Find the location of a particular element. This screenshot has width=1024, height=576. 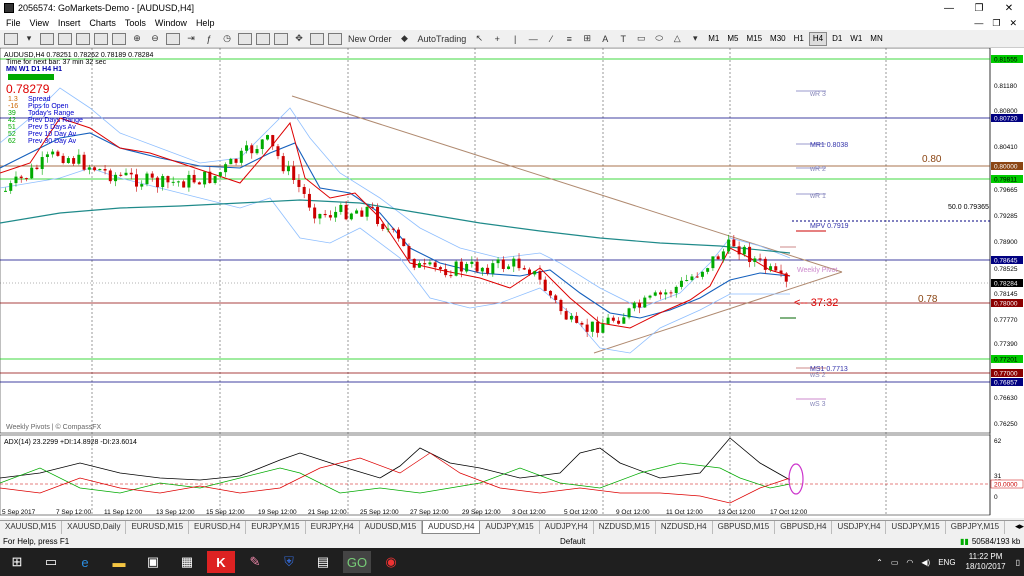

strategy-tester-icon is located at coordinates (119, 38).